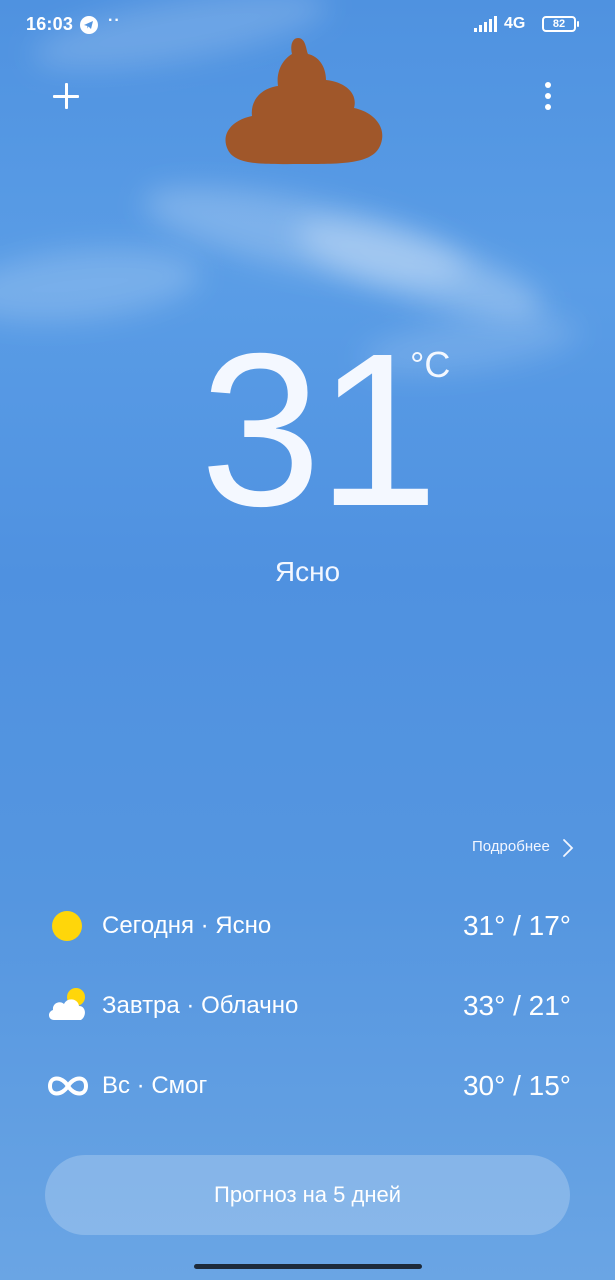 The height and width of the screenshot is (1280, 615). I want to click on chevron-right-icon, so click(568, 848).